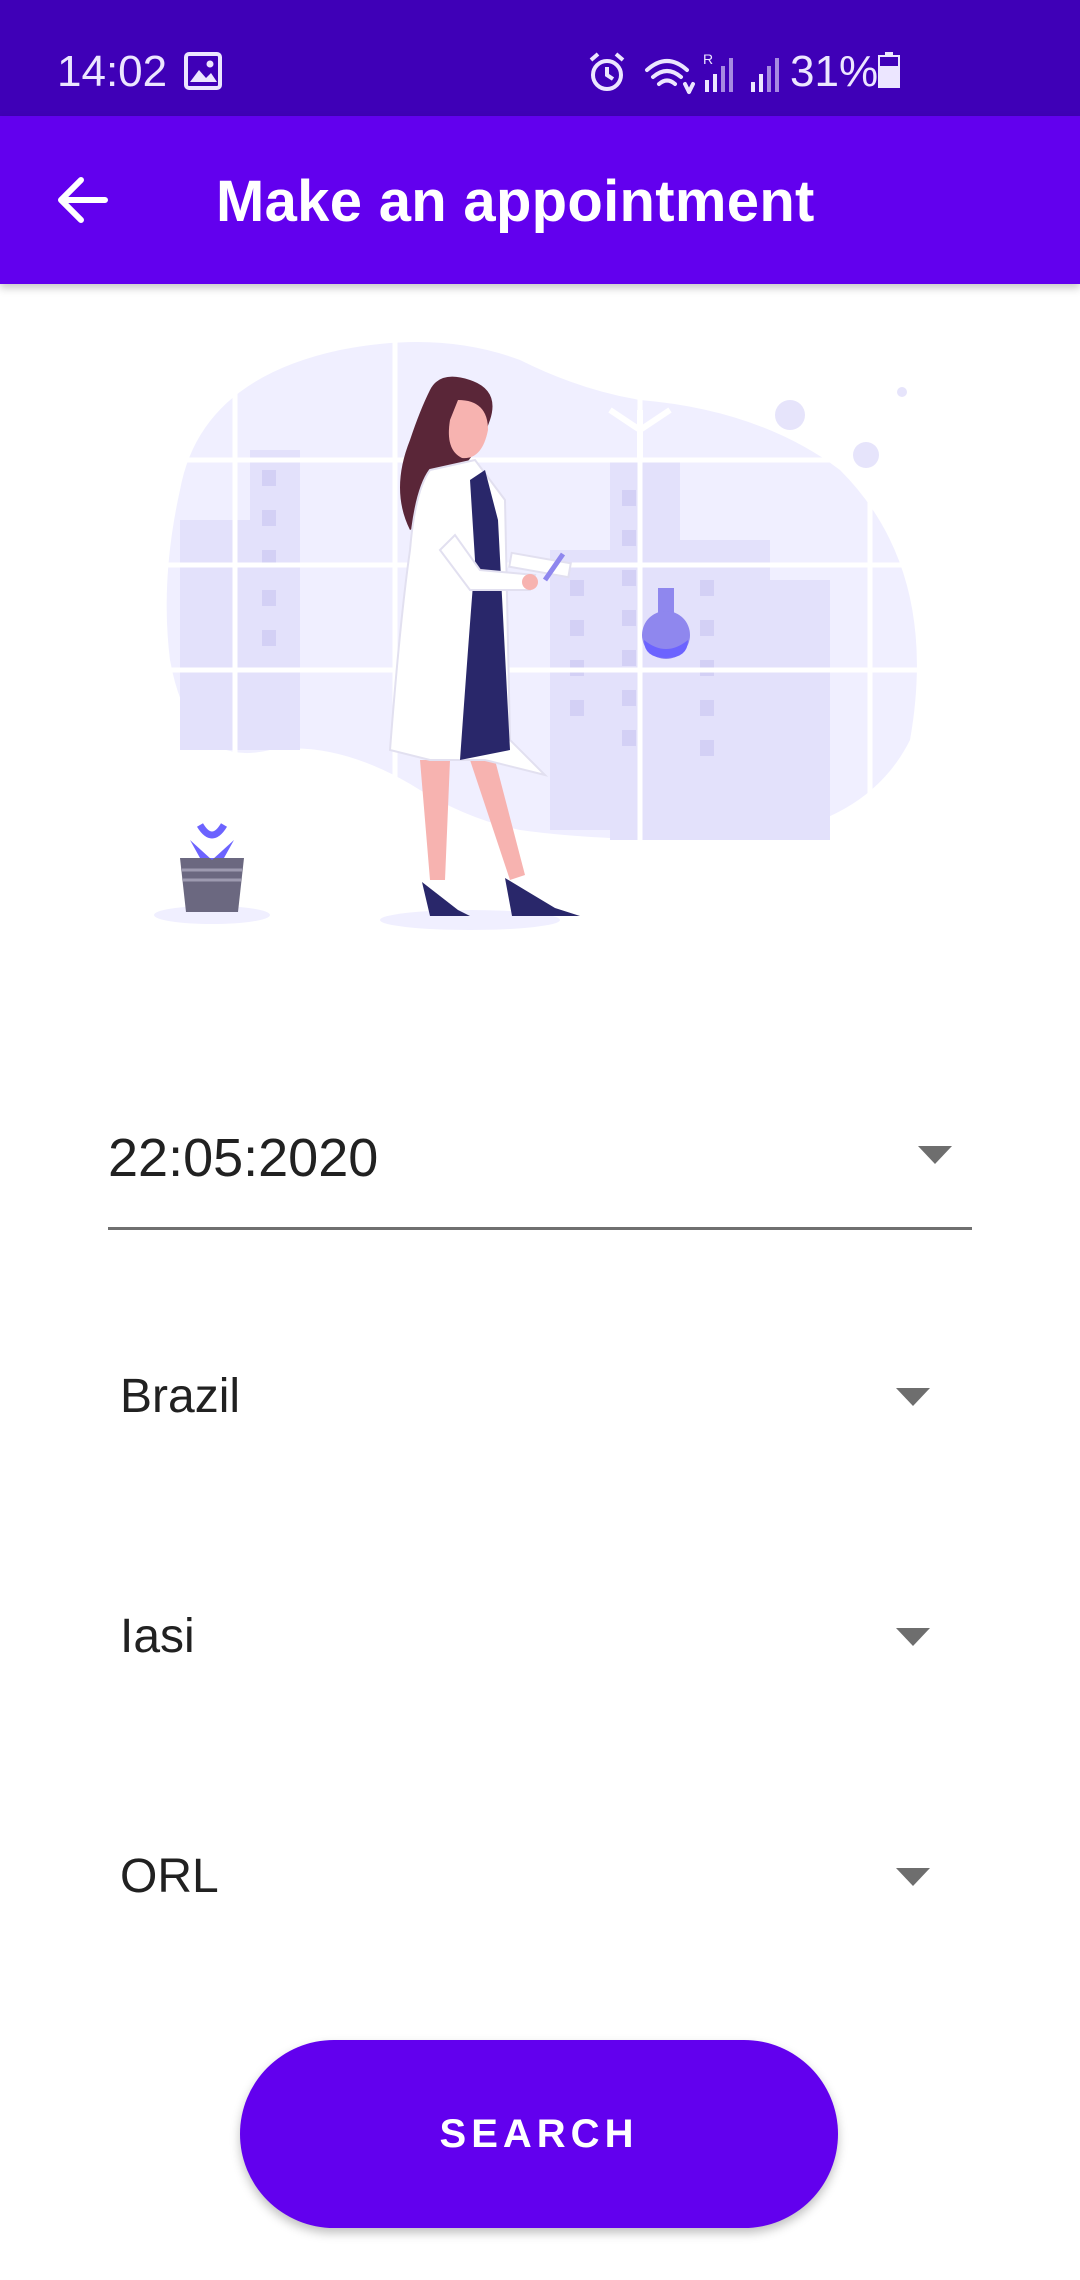 This screenshot has height=2280, width=1080. I want to click on arrow-back-icon, so click(83, 200).